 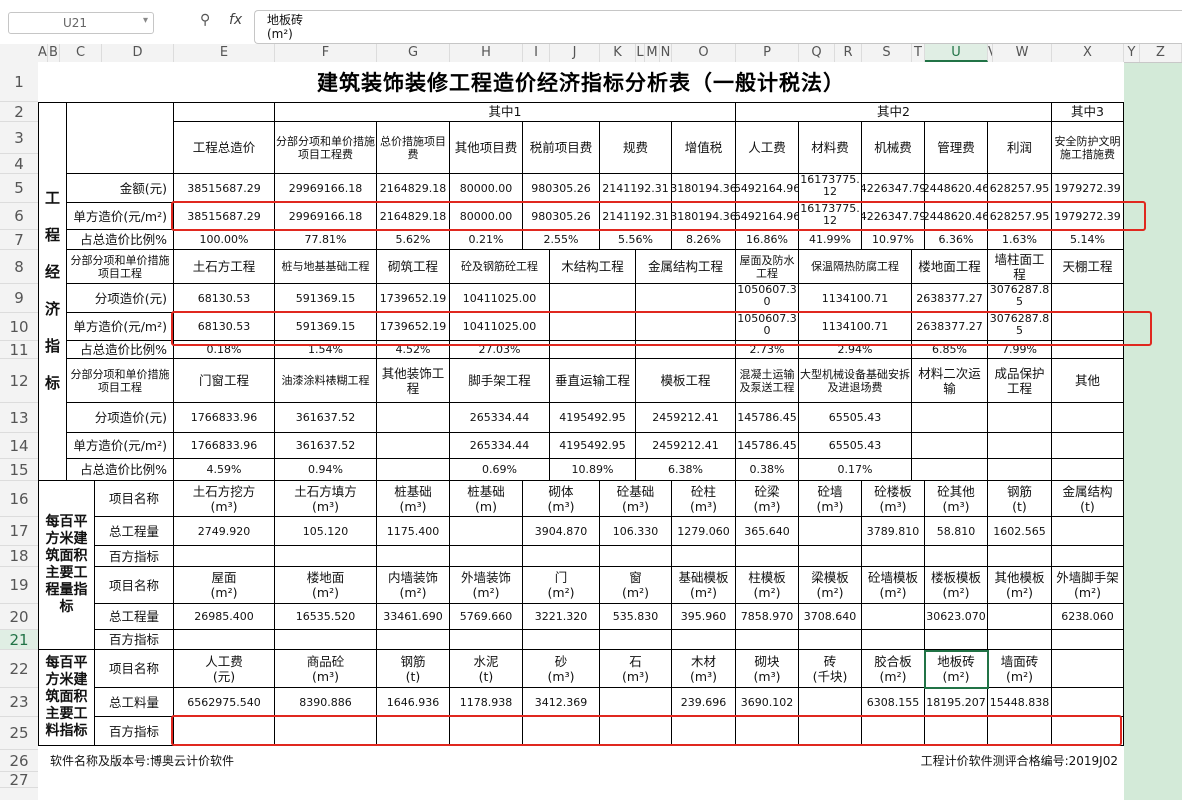 What do you see at coordinates (19, 298) in the screenshot?
I see `row-header-9: 9` at bounding box center [19, 298].